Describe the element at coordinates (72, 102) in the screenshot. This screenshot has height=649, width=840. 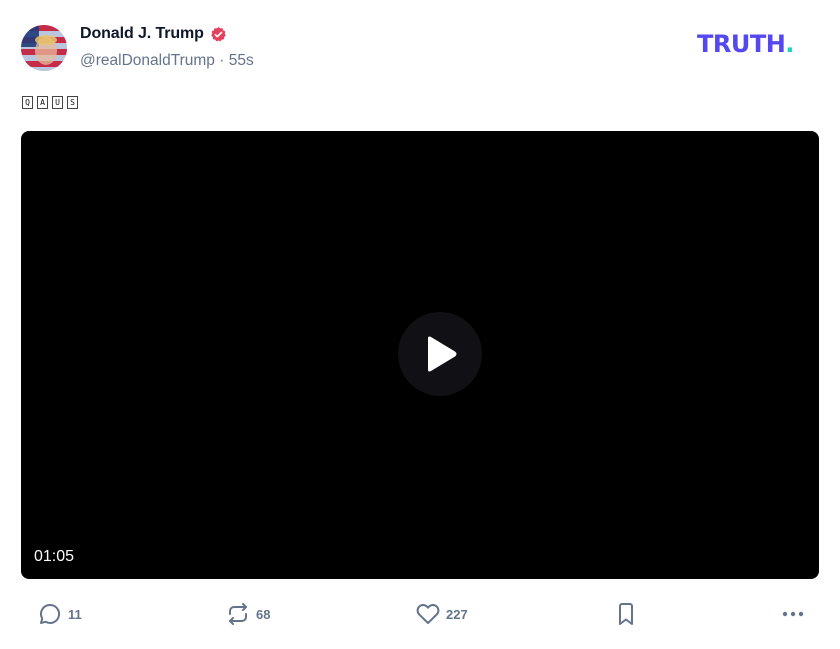
I see `post-glyph: S` at that location.